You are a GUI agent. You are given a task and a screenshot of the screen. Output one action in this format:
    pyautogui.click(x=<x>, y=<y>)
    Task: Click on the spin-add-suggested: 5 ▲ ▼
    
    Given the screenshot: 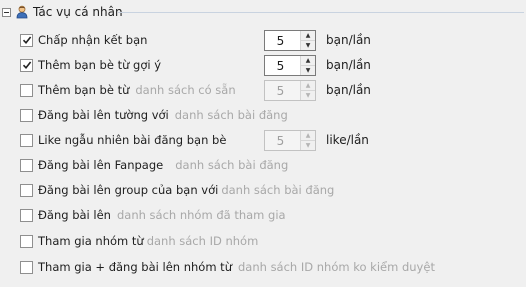 What is the action you would take?
    pyautogui.click(x=290, y=65)
    